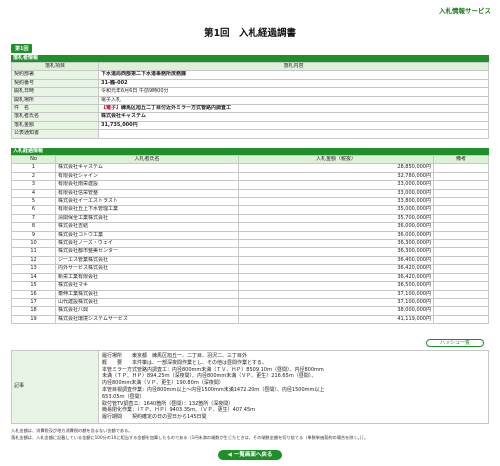 The image size is (500, 466). Describe the element at coordinates (250, 311) in the screenshot. I see `bid-row: 18 株式会社八興 38,000,000円` at that location.